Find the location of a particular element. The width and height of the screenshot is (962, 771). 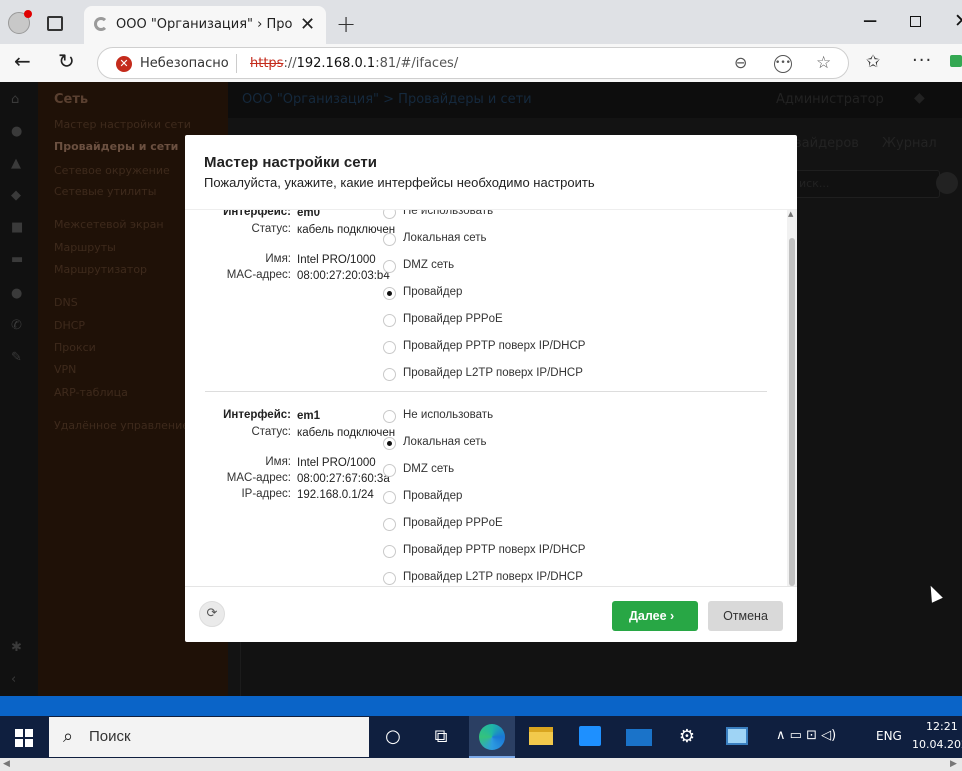

sidebar-item: Удалённое управление is located at coordinates (121, 425).